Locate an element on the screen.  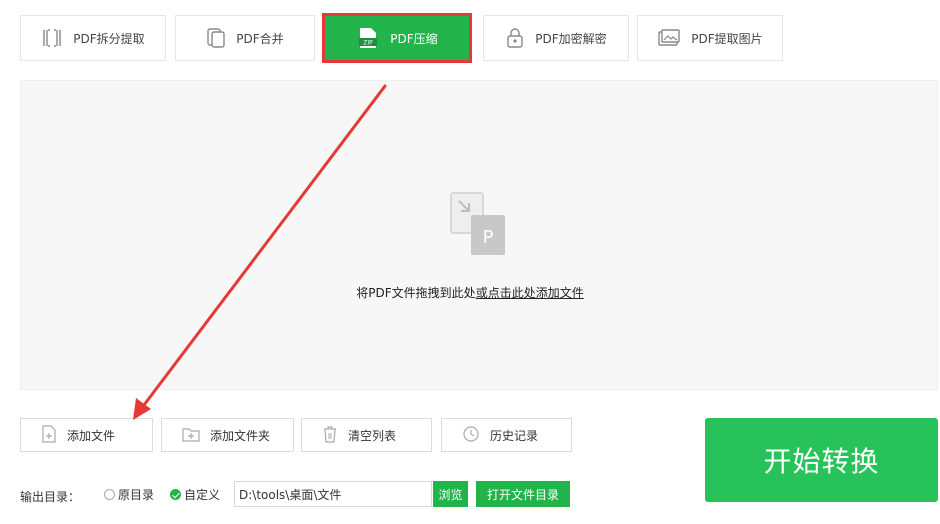
radio-custom-dir: 自定义 is located at coordinates (195, 494).